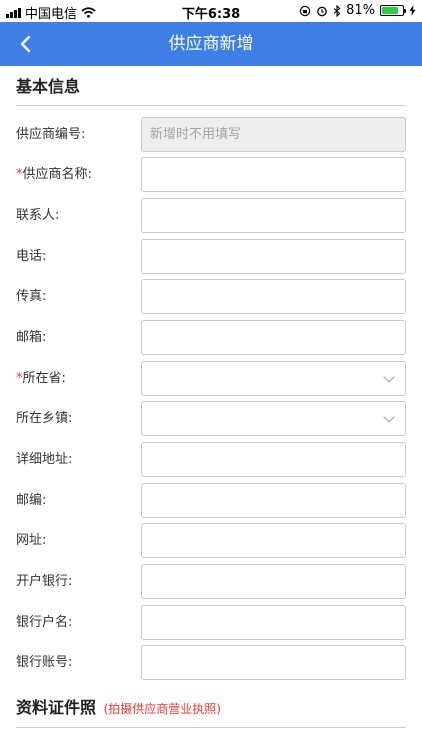 The height and width of the screenshot is (750, 422). What do you see at coordinates (38, 215) in the screenshot?
I see `contact-label: 联系人:` at bounding box center [38, 215].